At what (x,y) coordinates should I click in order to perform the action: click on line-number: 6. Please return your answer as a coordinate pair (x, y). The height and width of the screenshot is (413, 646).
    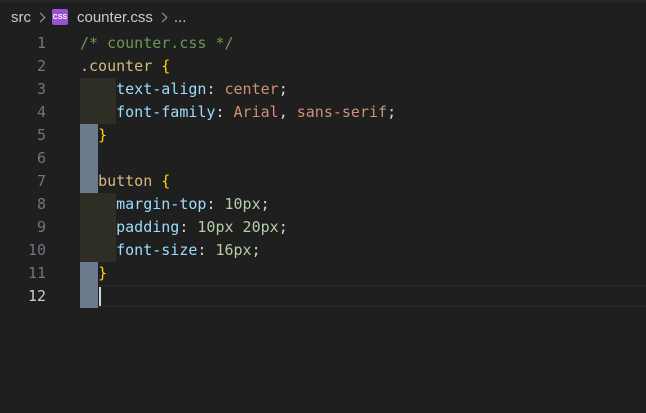
    Looking at the image, I should click on (41, 158).